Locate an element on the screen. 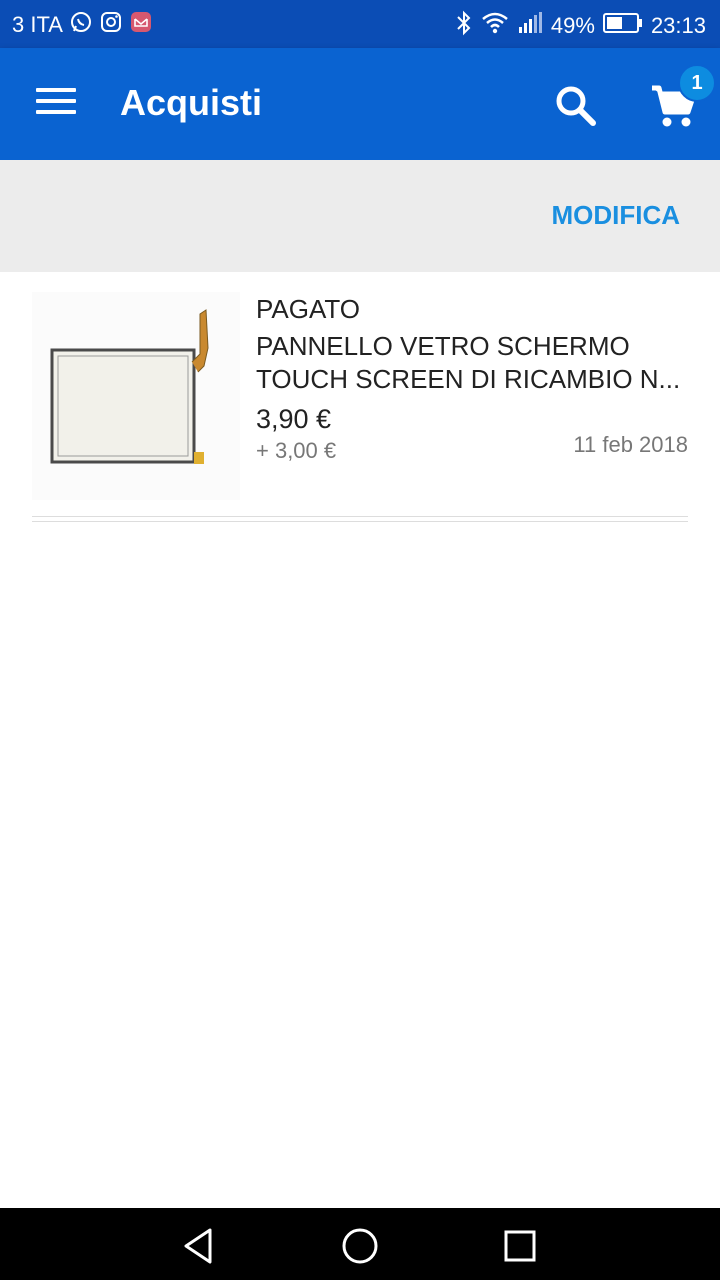  home-icon is located at coordinates (360, 1246).